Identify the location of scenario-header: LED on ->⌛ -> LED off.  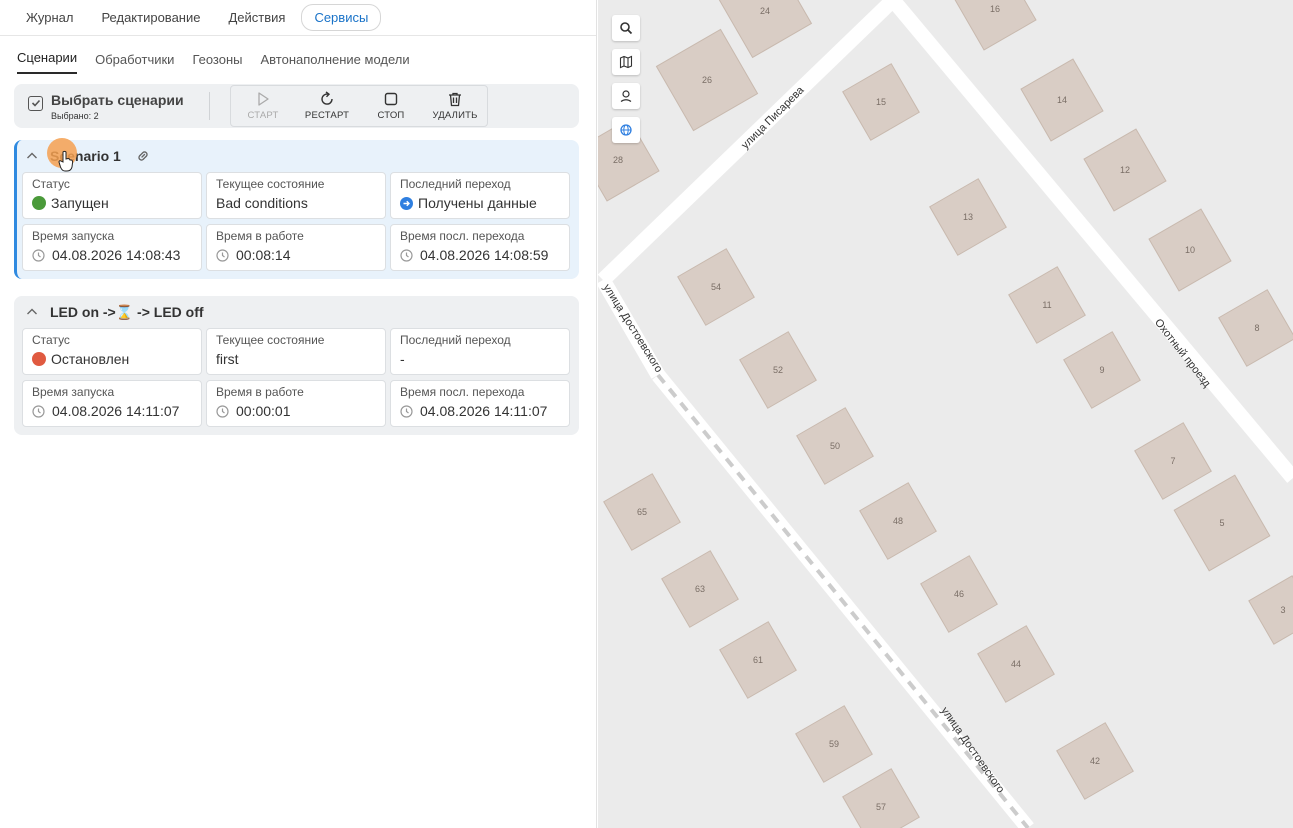
(296, 312).